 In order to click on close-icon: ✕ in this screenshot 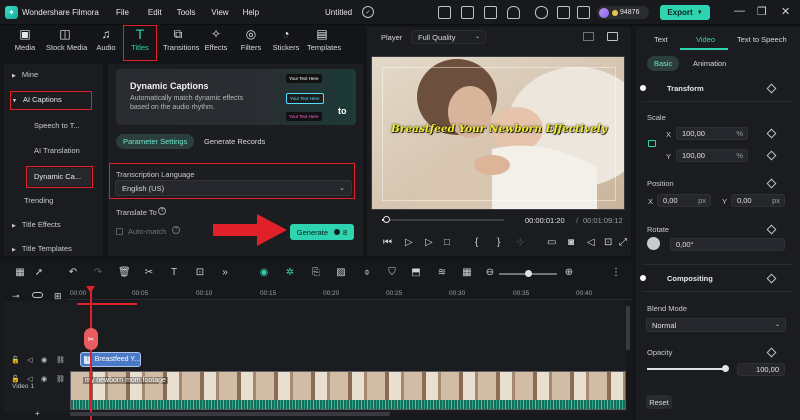, I will do `click(785, 11)`.